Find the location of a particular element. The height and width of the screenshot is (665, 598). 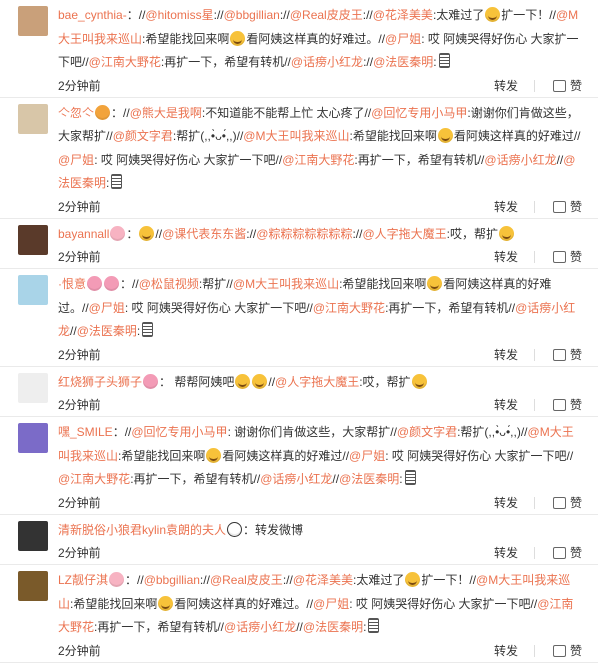

username-link: 清新脱俗小狼君kylin袁朗的夫人 is located at coordinates (142, 530).